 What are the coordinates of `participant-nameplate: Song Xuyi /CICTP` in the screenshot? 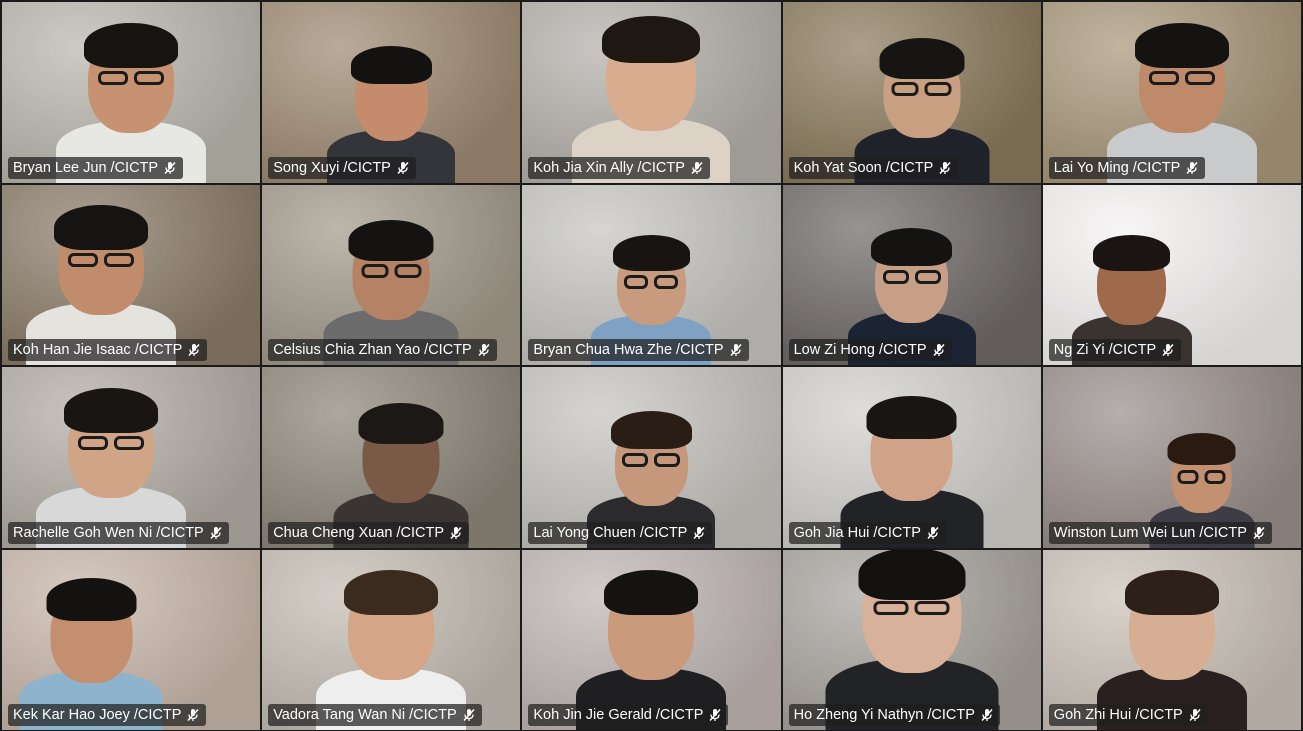 It's located at (342, 167).